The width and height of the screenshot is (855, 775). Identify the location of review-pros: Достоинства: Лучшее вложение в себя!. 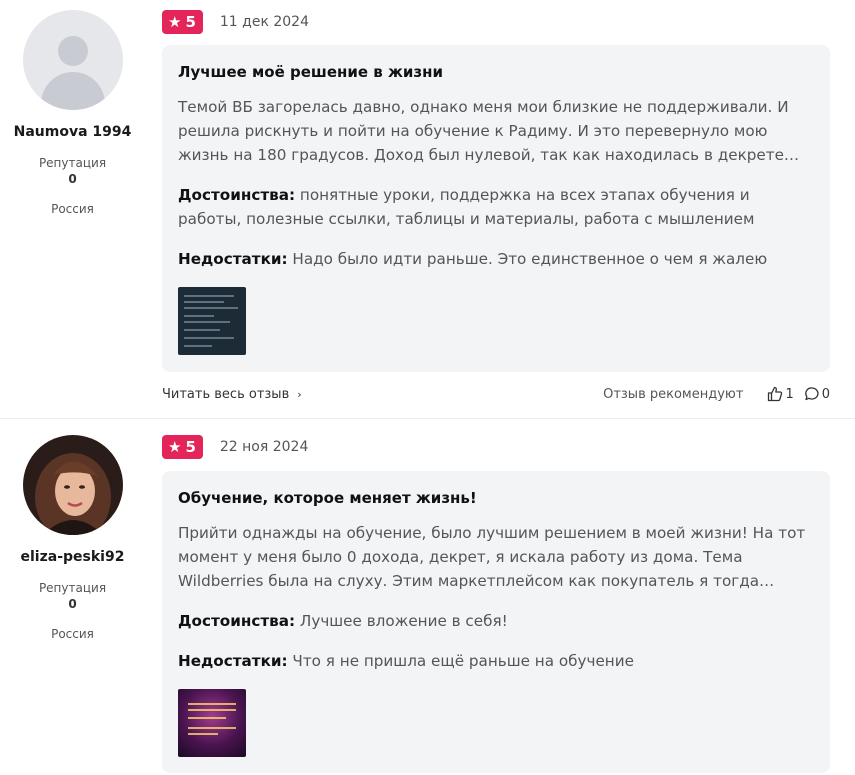
(343, 621).